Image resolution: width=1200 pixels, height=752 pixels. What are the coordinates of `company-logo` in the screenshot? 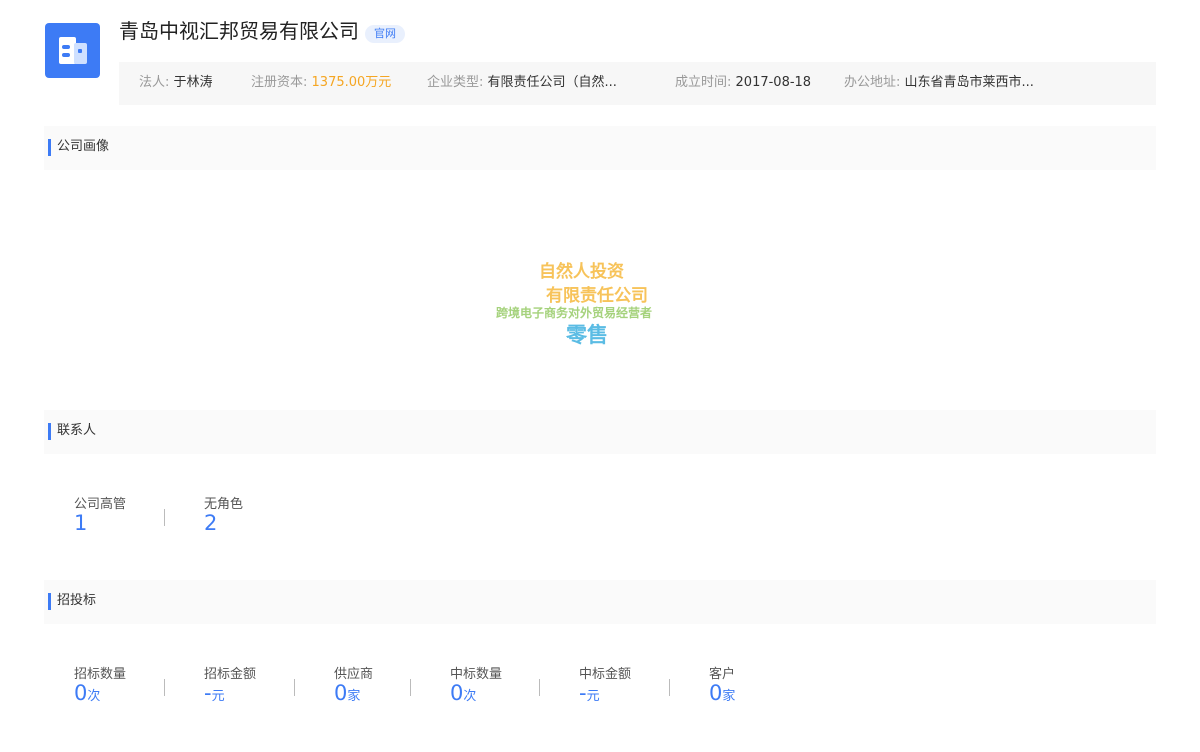 It's located at (72, 50).